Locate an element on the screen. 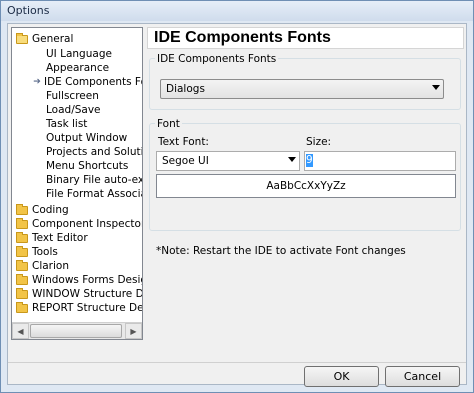  tree-item-label: Text Editor is located at coordinates (60, 238).